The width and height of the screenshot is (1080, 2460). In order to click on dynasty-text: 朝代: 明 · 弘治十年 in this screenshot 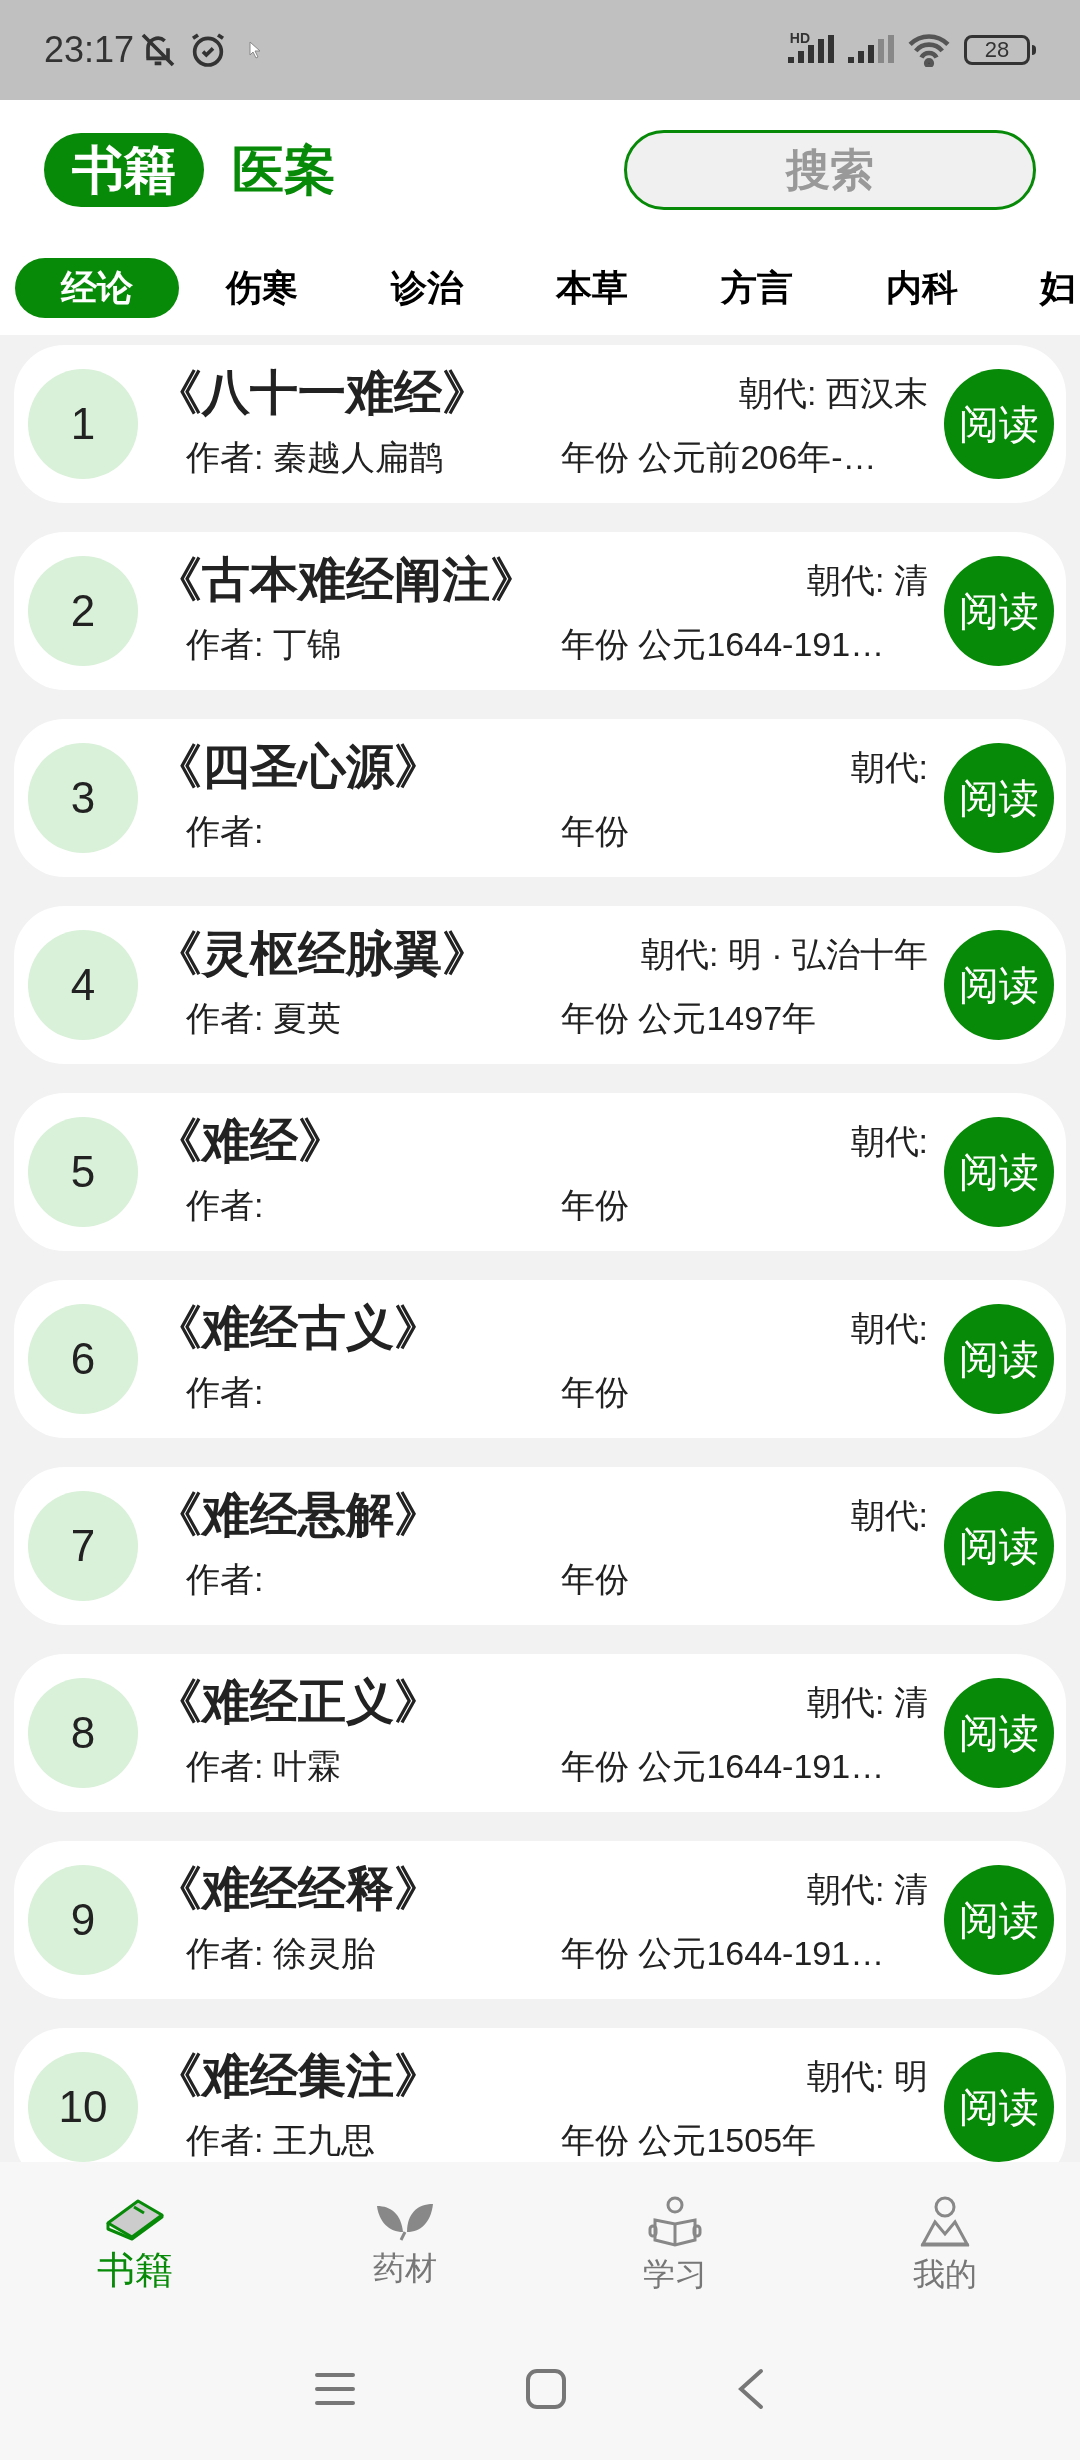, I will do `click(784, 954)`.